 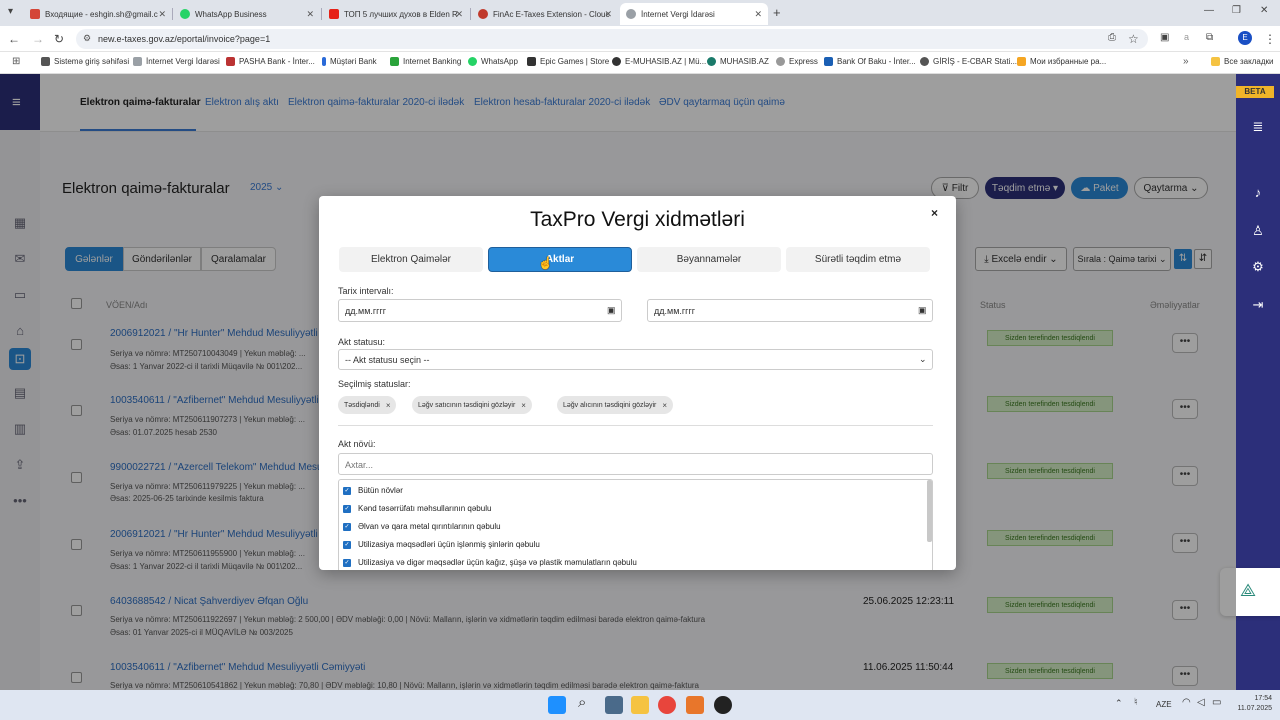 I want to click on bookmark: Internet Banking, so click(x=425, y=61).